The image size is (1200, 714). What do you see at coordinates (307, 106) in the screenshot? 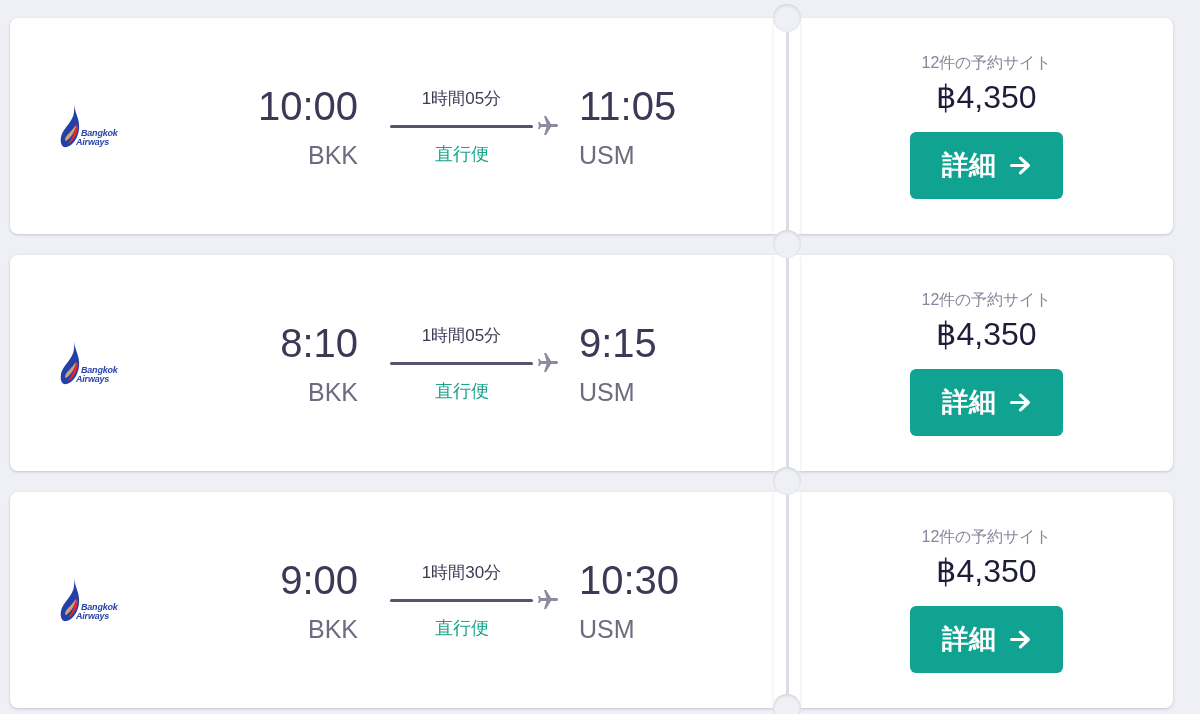
I see `departure-time: 10:00` at bounding box center [307, 106].